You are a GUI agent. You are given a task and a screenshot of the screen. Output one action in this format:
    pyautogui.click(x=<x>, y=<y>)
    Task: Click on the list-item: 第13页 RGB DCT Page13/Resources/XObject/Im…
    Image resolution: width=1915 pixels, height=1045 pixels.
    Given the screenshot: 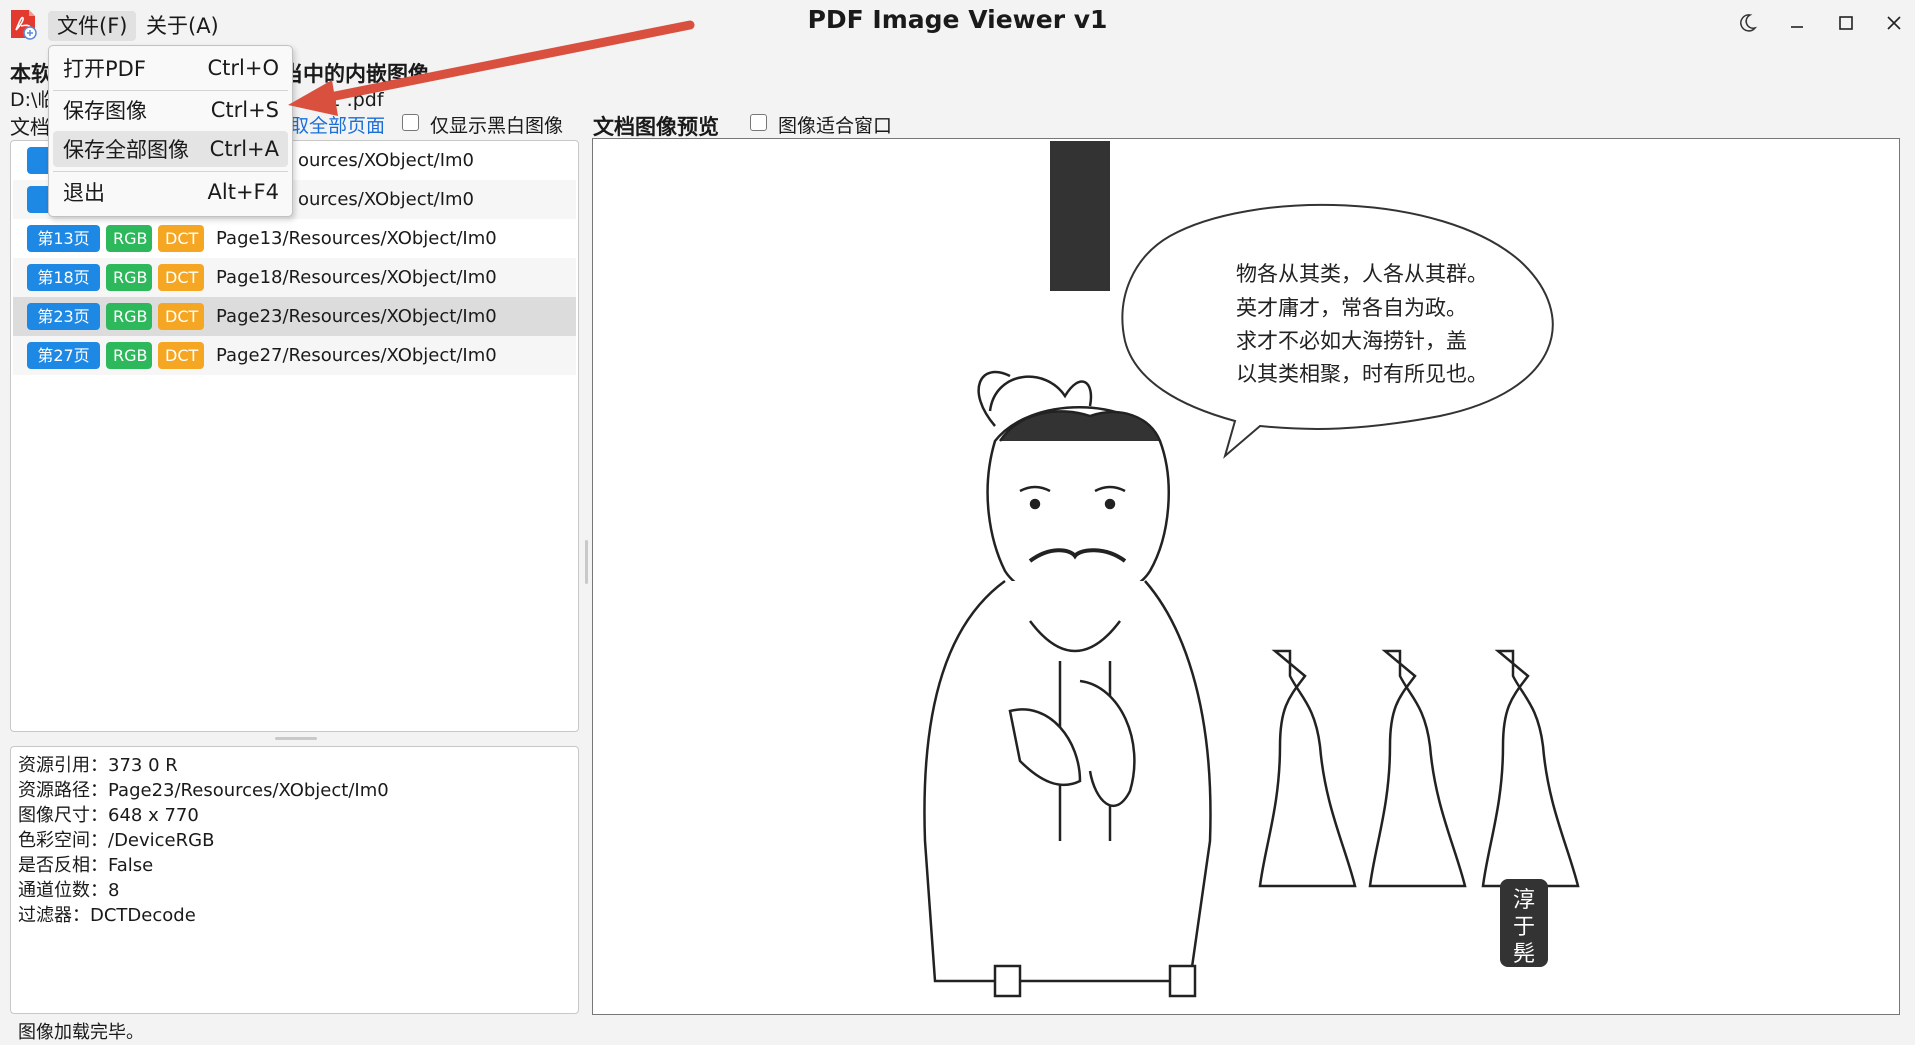 What is the action you would take?
    pyautogui.click(x=294, y=238)
    